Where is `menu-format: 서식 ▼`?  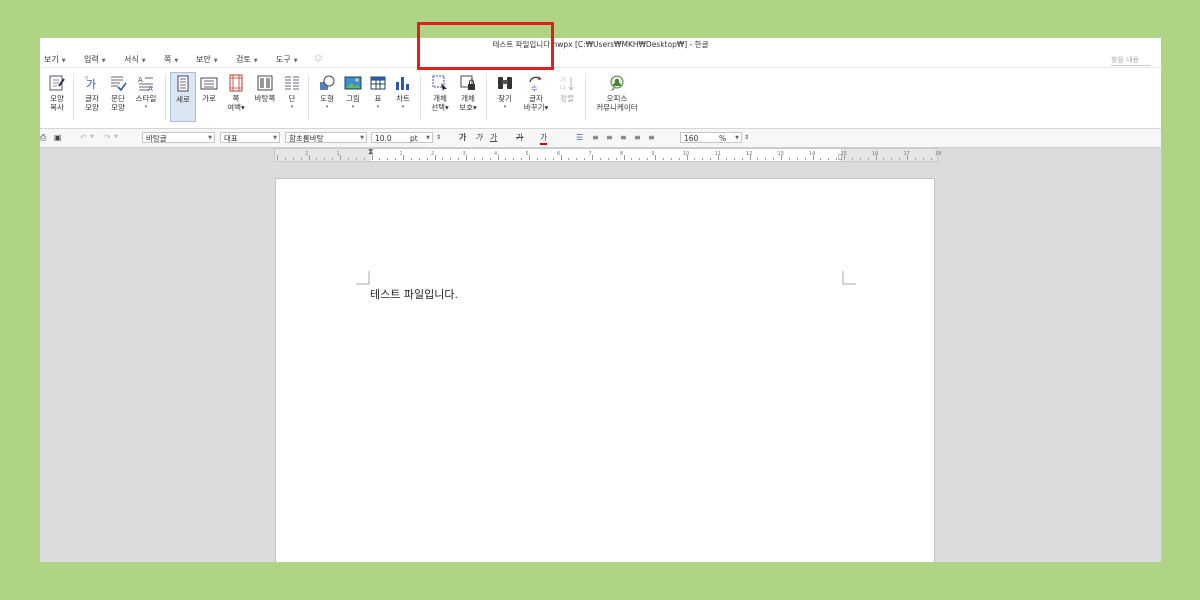
menu-format: 서식 ▼ is located at coordinates (135, 59).